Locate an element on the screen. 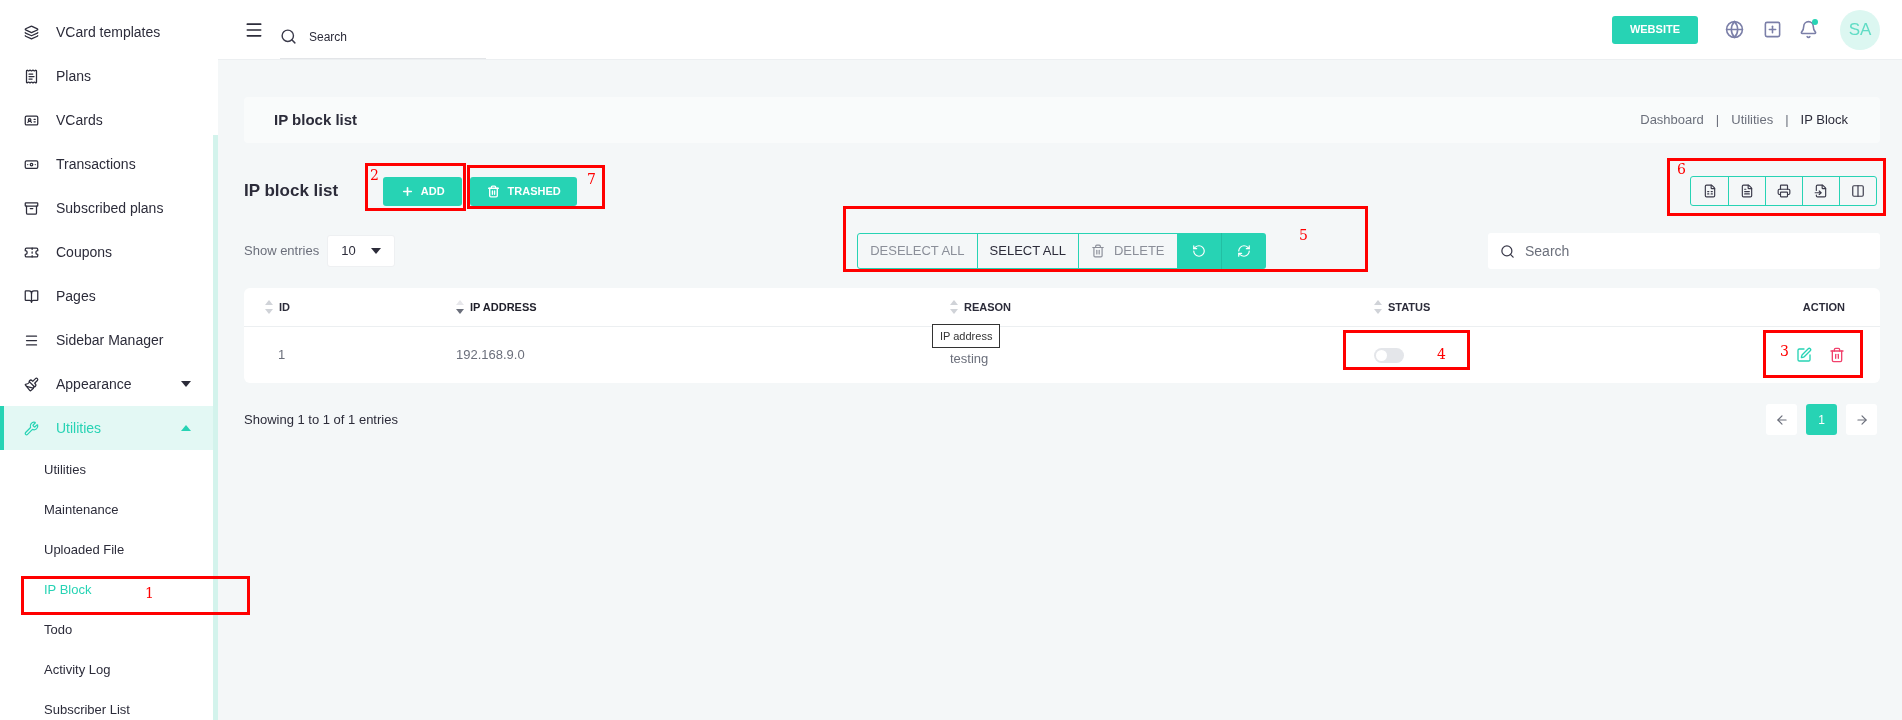 This screenshot has height=720, width=1902. search-box: Search is located at coordinates (1684, 251).